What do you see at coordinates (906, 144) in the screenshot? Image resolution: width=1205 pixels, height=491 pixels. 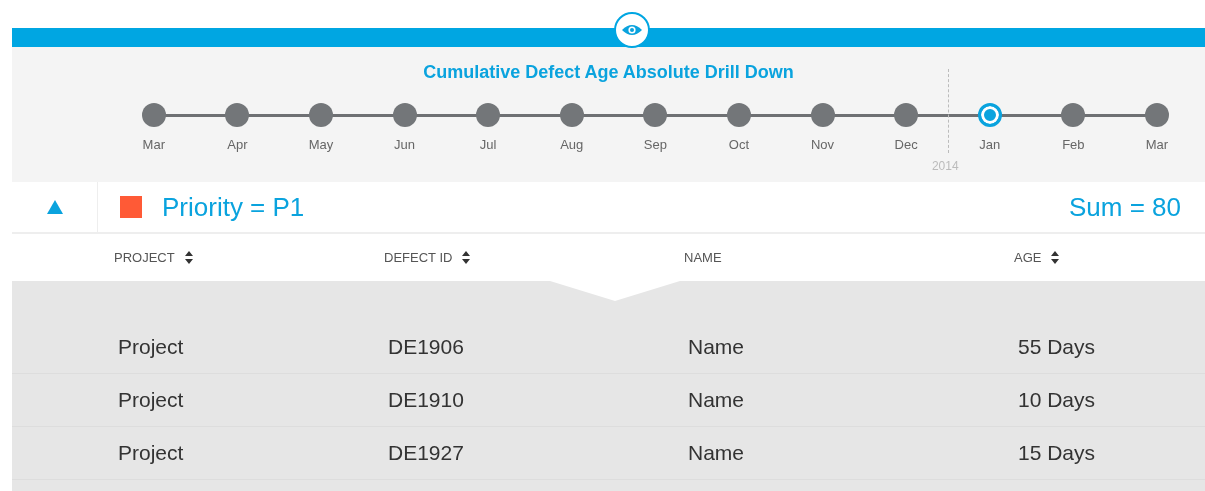 I see `month-label: Dec` at bounding box center [906, 144].